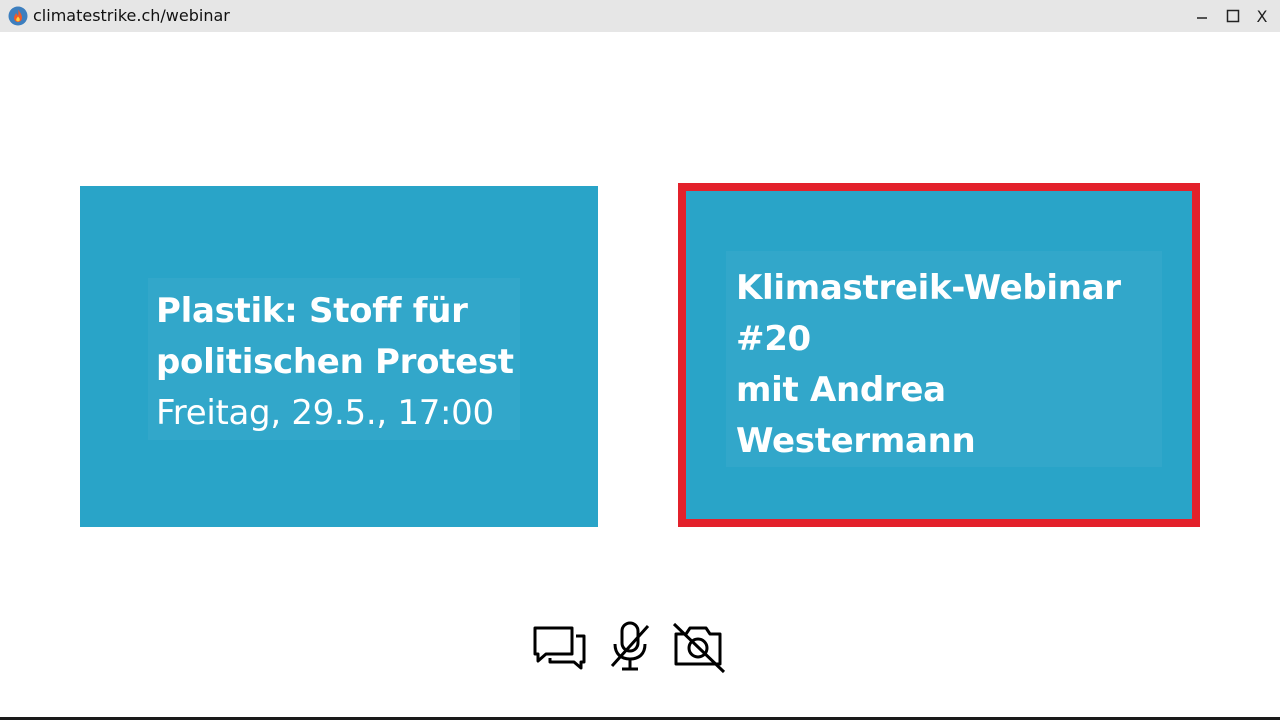 This screenshot has height=720, width=1280. I want to click on close-button: X, so click(1262, 16).